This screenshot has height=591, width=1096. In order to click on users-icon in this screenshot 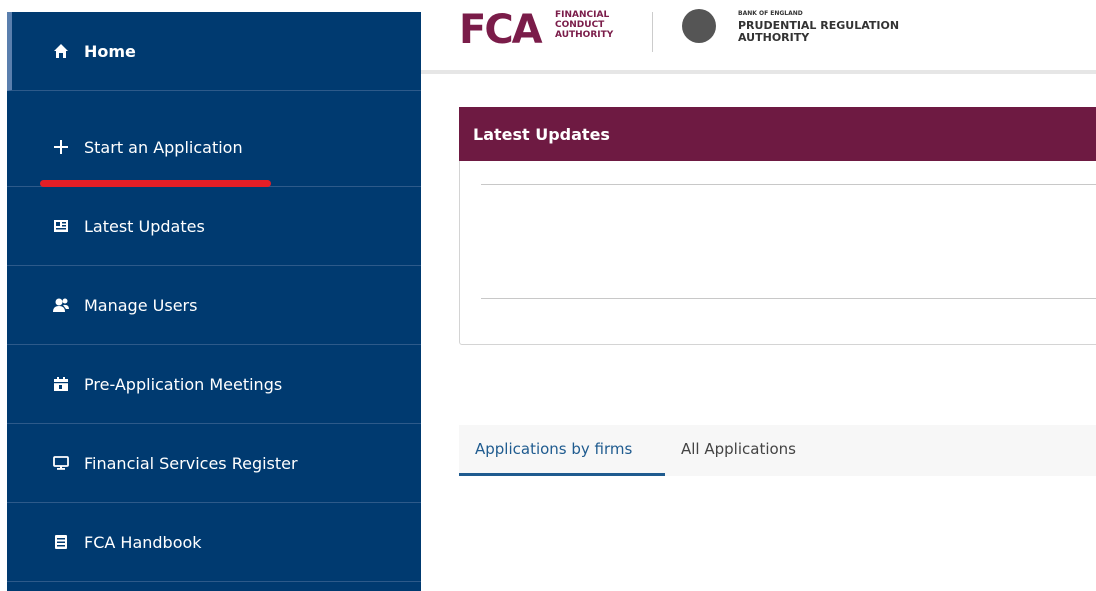, I will do `click(61, 305)`.